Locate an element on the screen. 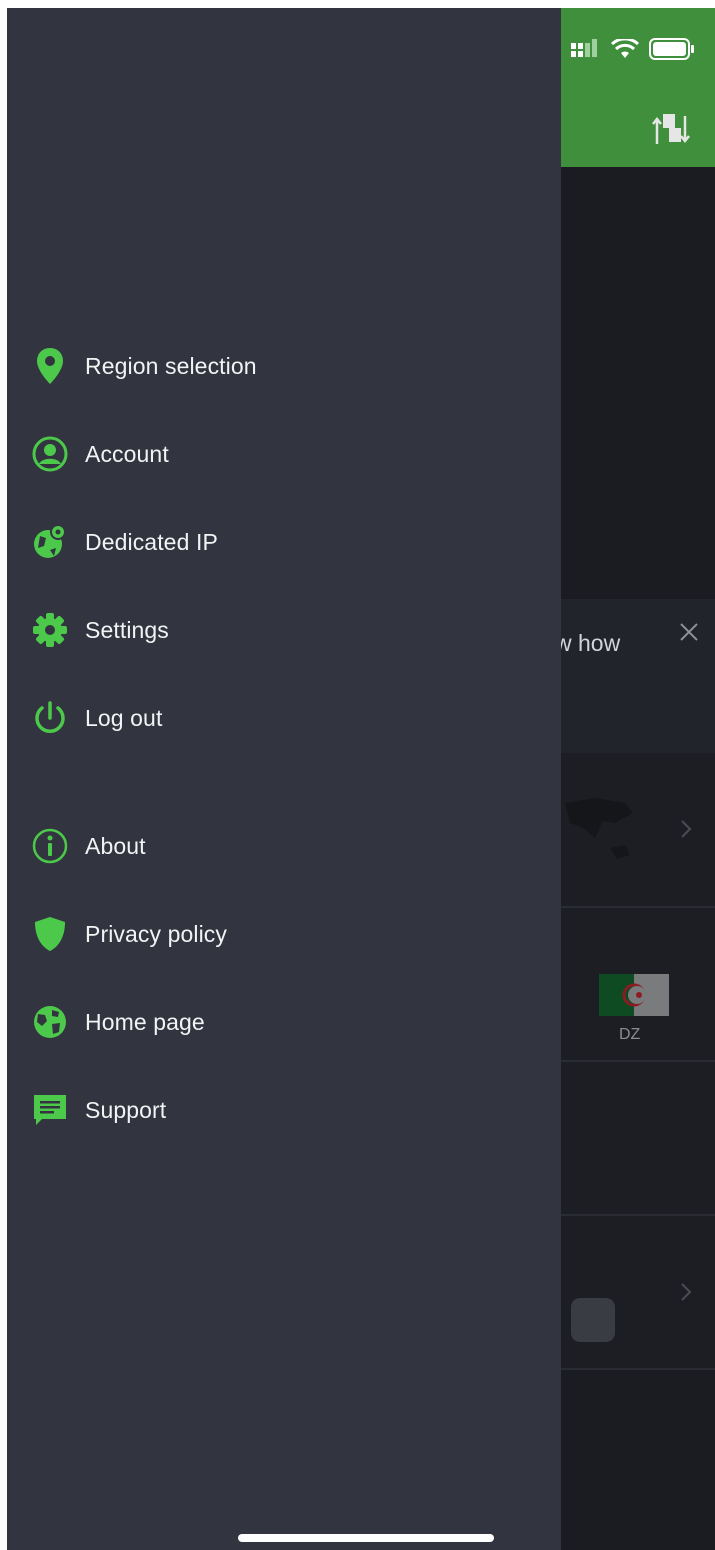 The height and width of the screenshot is (1550, 715). menu-label: Settings is located at coordinates (127, 629).